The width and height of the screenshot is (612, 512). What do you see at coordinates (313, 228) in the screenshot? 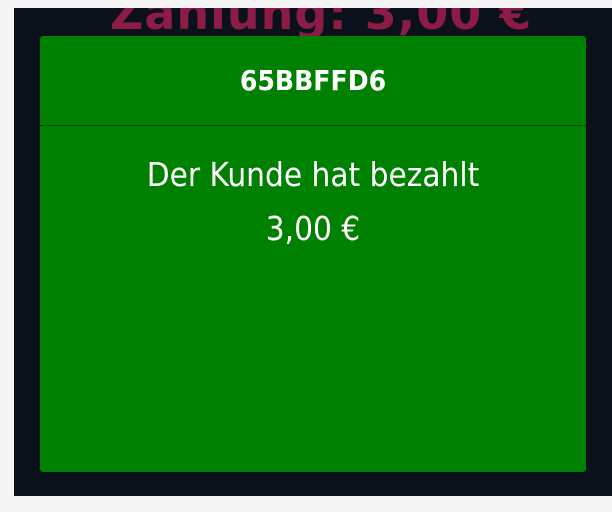
I see `payment-amount: 3,00 €` at bounding box center [313, 228].